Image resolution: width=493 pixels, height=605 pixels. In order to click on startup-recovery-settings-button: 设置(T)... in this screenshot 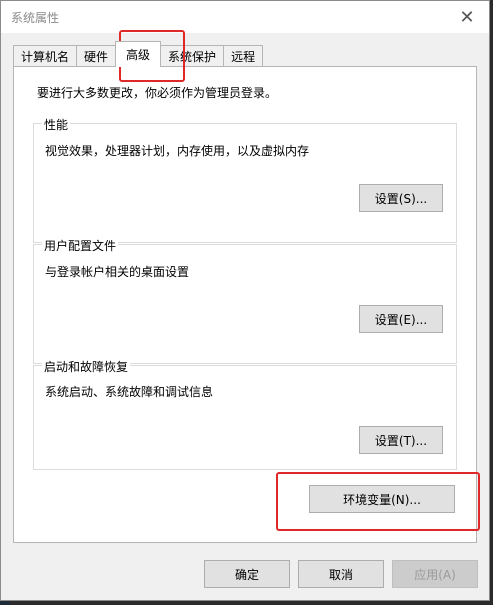, I will do `click(401, 440)`.